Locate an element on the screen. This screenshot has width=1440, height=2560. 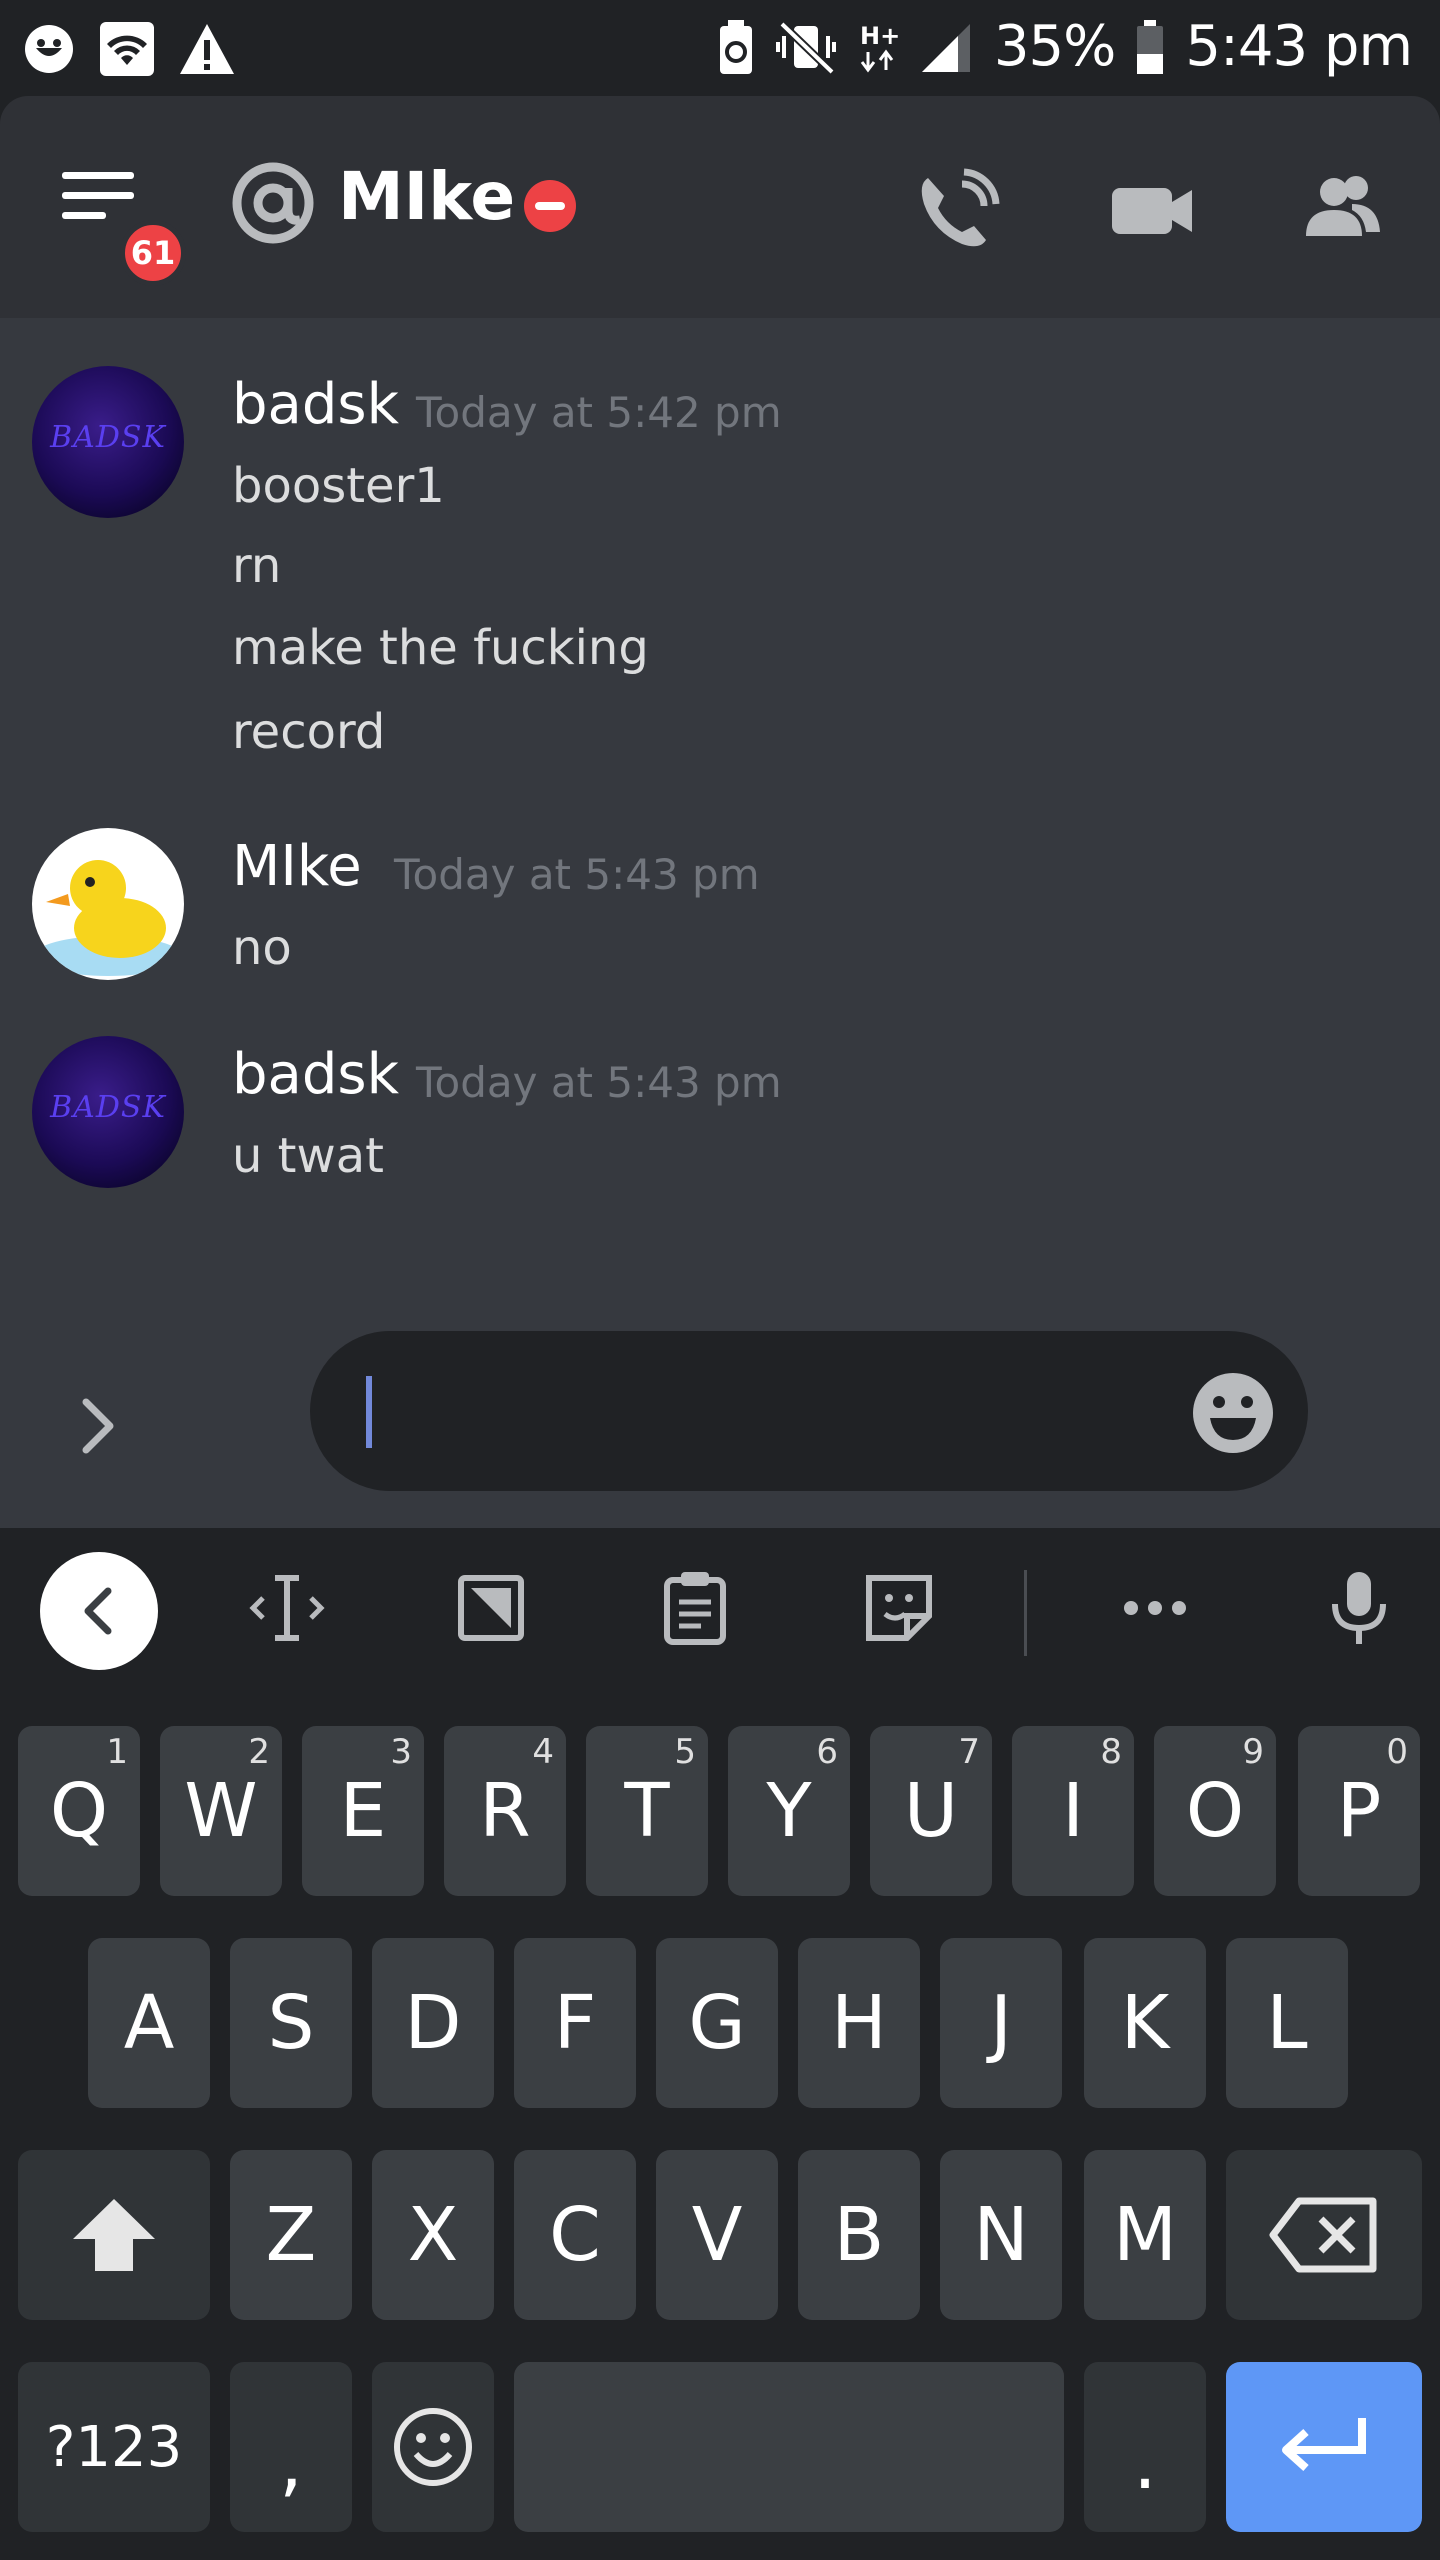
clock: 5:43 pm is located at coordinates (1299, 46).